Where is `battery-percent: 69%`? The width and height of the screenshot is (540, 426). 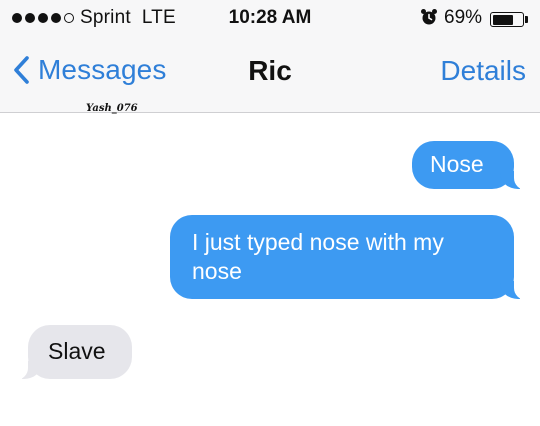
battery-percent: 69% is located at coordinates (463, 17).